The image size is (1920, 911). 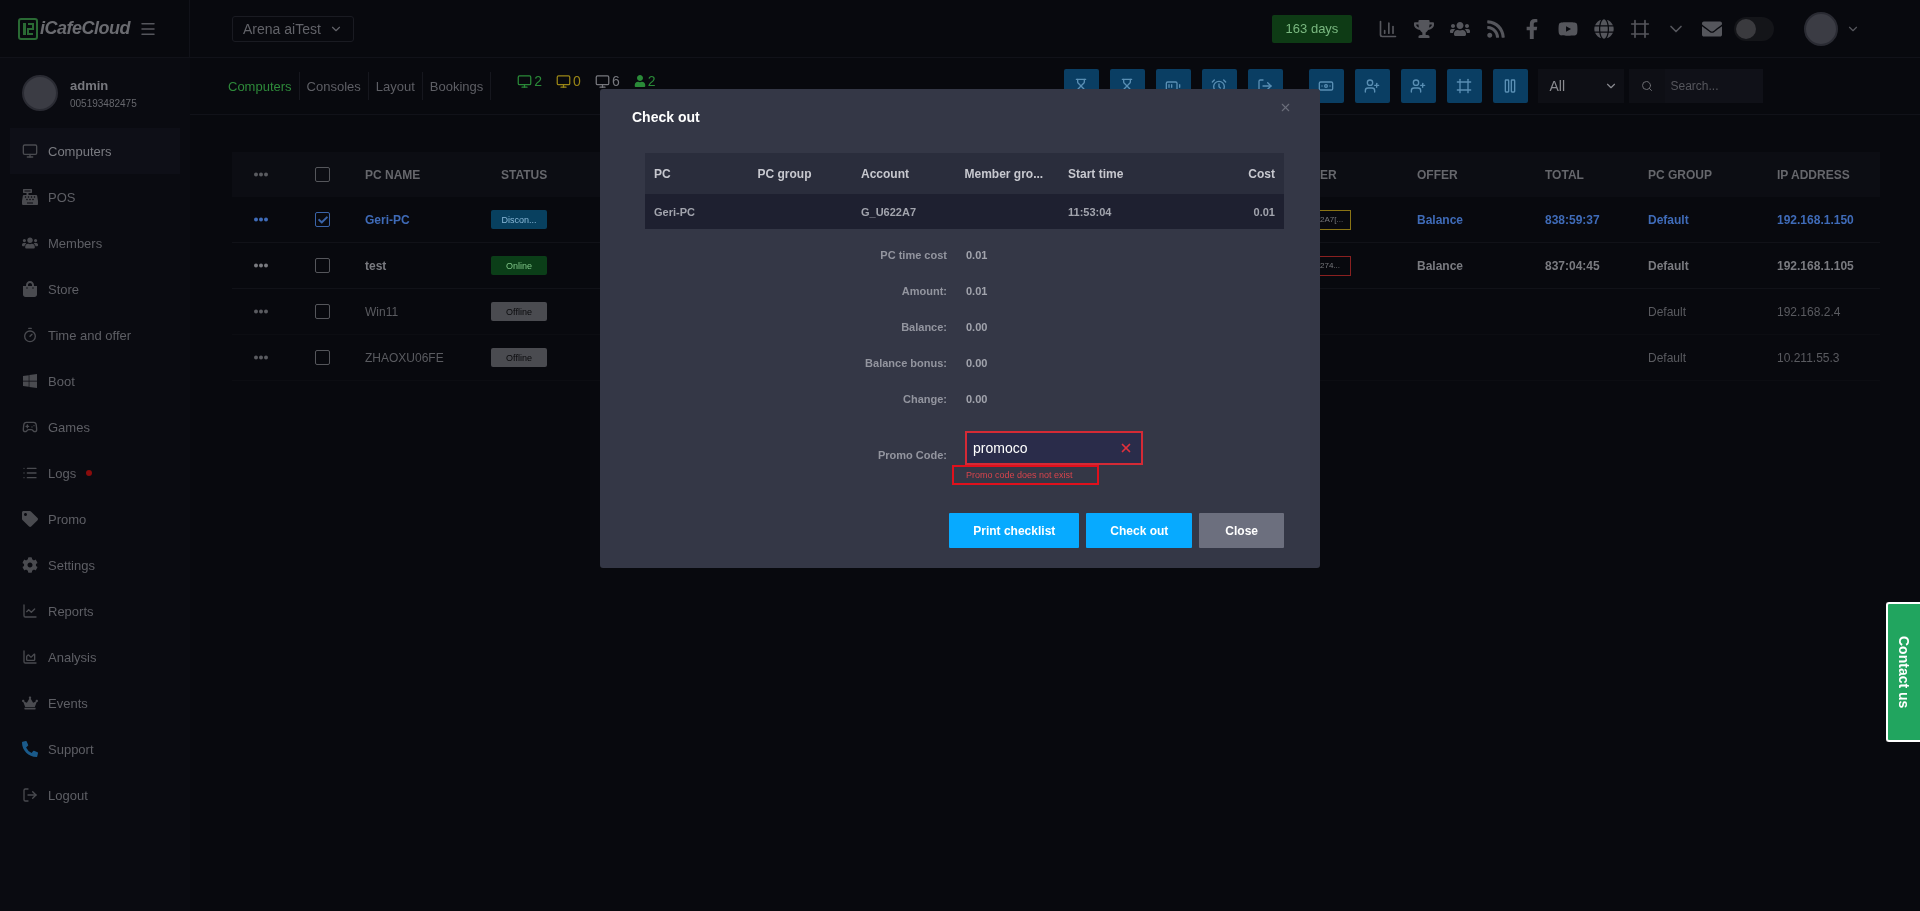 What do you see at coordinates (95, 519) in the screenshot?
I see `sidebar-item: Promo` at bounding box center [95, 519].